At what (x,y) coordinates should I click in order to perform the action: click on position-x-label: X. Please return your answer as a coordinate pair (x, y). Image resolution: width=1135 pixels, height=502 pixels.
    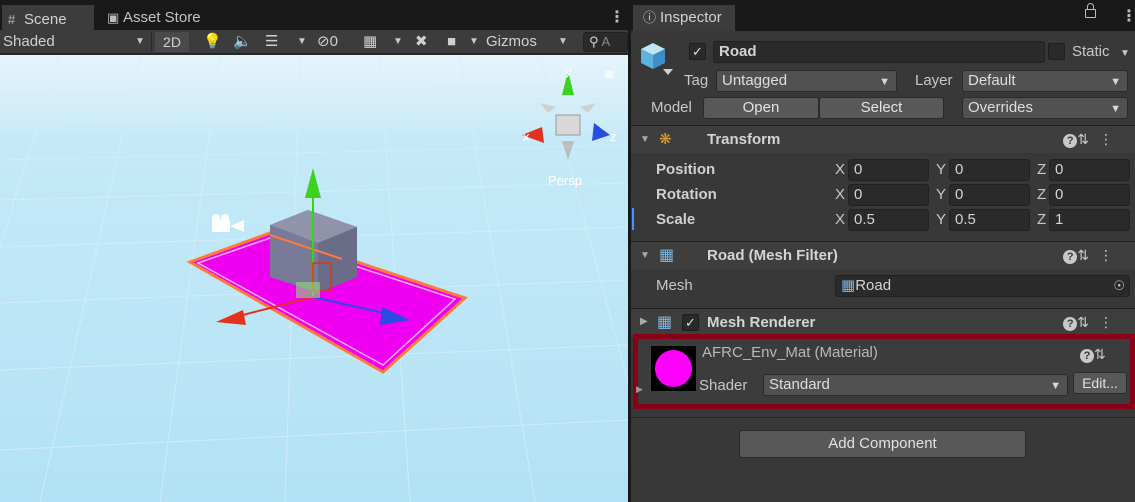
    Looking at the image, I should click on (840, 169).